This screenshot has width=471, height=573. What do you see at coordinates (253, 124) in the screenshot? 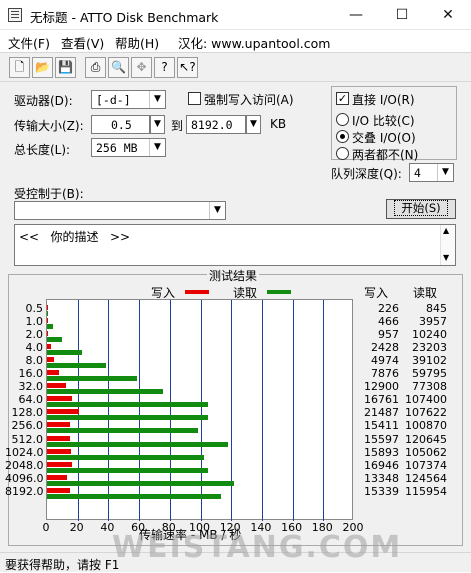
I see `transfer-to-spinner-icon: ▼` at bounding box center [253, 124].